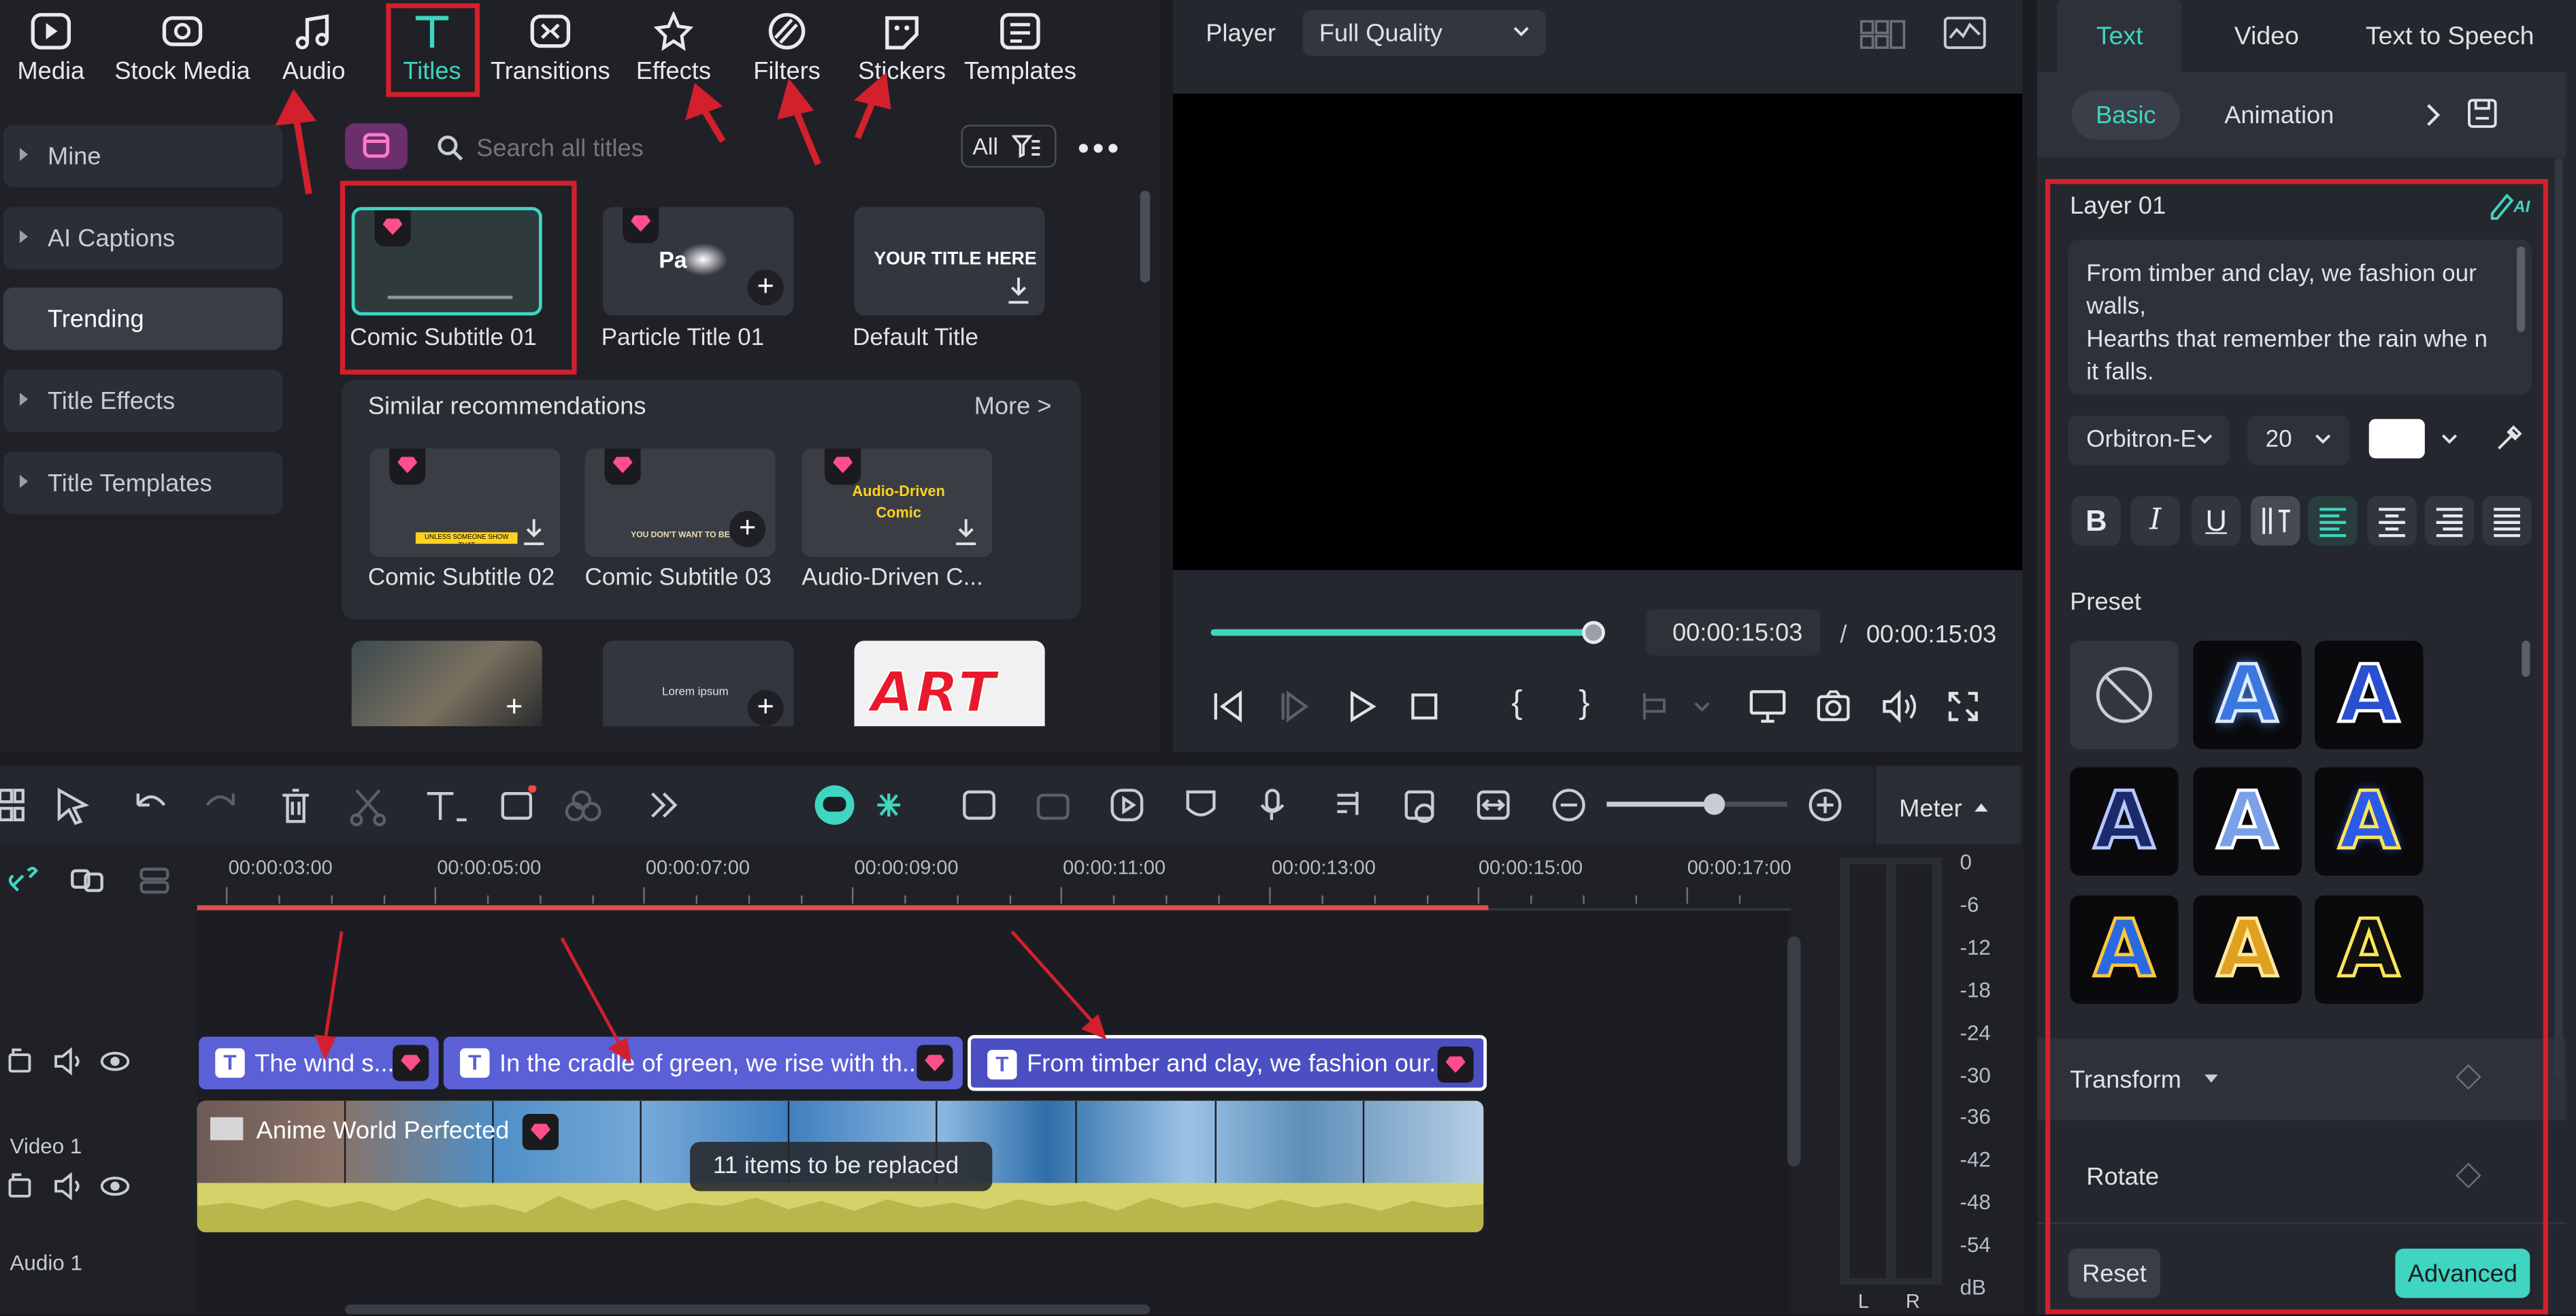 The height and width of the screenshot is (1316, 2576). I want to click on display-icon, so click(1767, 707).